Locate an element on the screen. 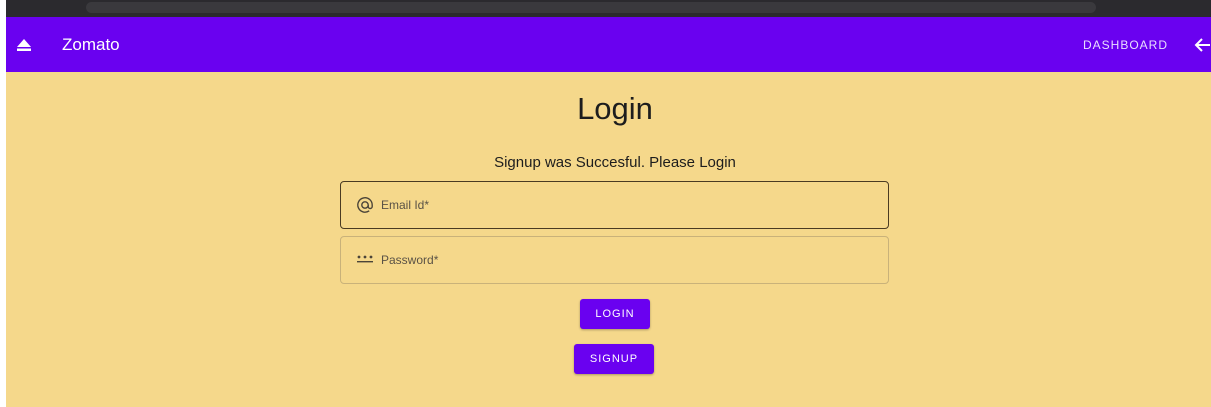 The width and height of the screenshot is (1211, 407). password-dots-icon is located at coordinates (365, 259).